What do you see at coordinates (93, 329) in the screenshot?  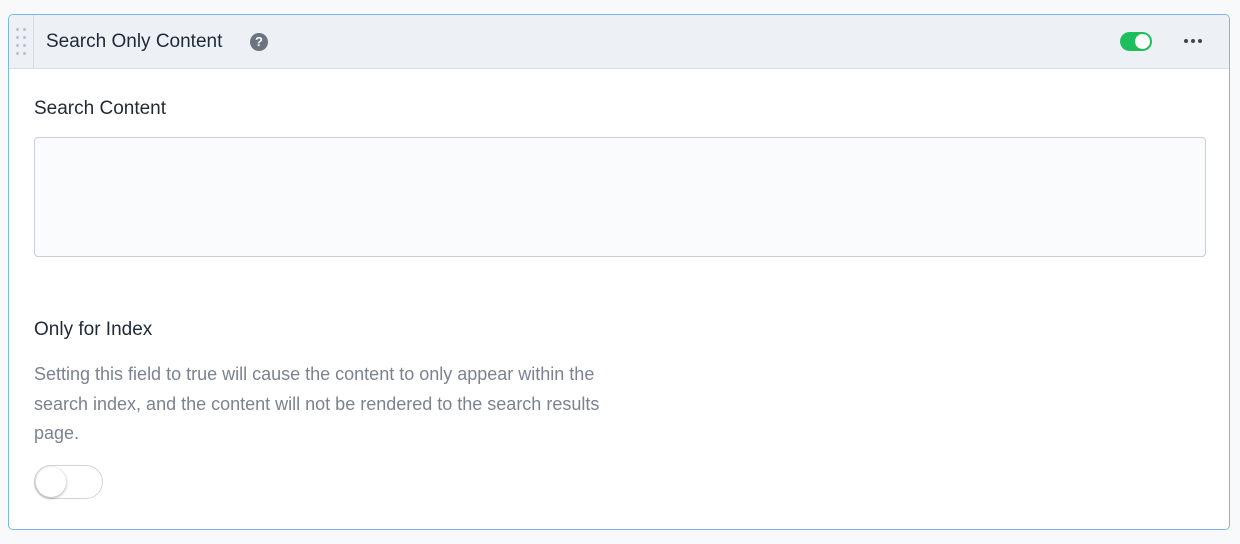 I see `only-for-index-label: Only for Index` at bounding box center [93, 329].